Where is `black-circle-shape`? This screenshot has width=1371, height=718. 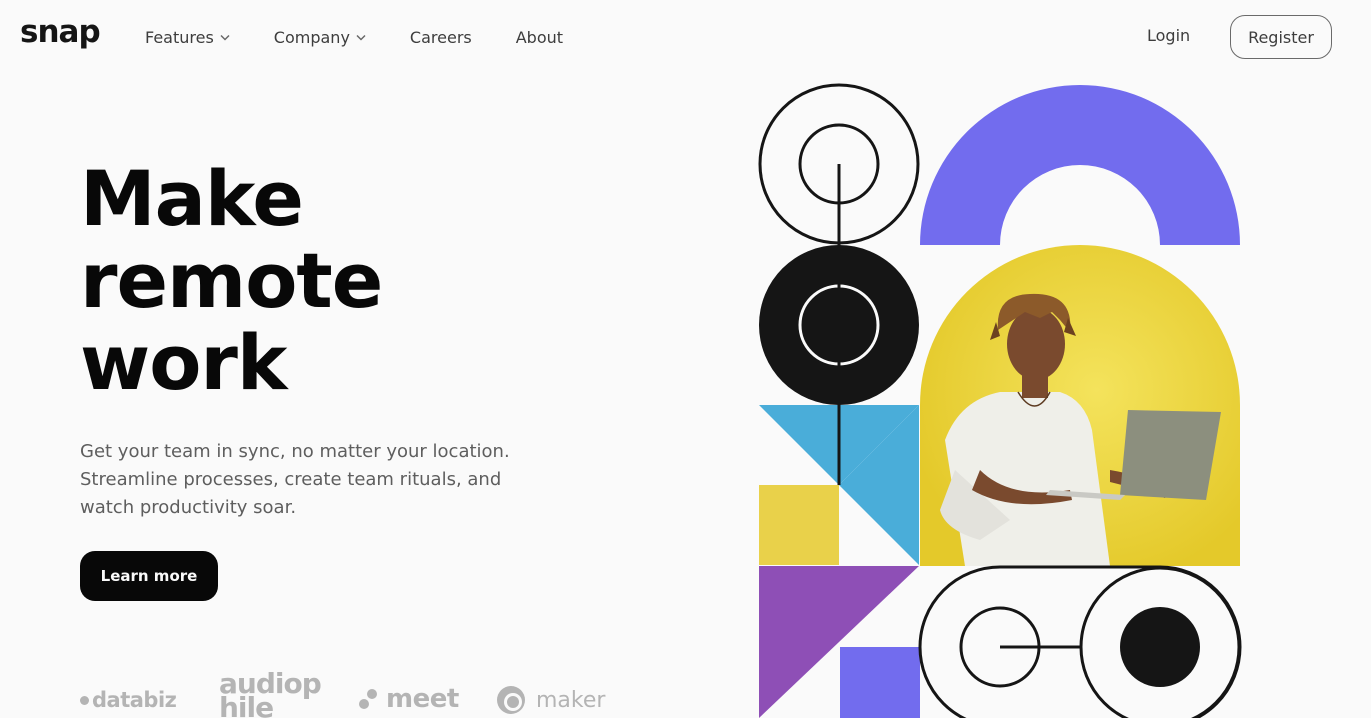
black-circle-shape is located at coordinates (839, 325).